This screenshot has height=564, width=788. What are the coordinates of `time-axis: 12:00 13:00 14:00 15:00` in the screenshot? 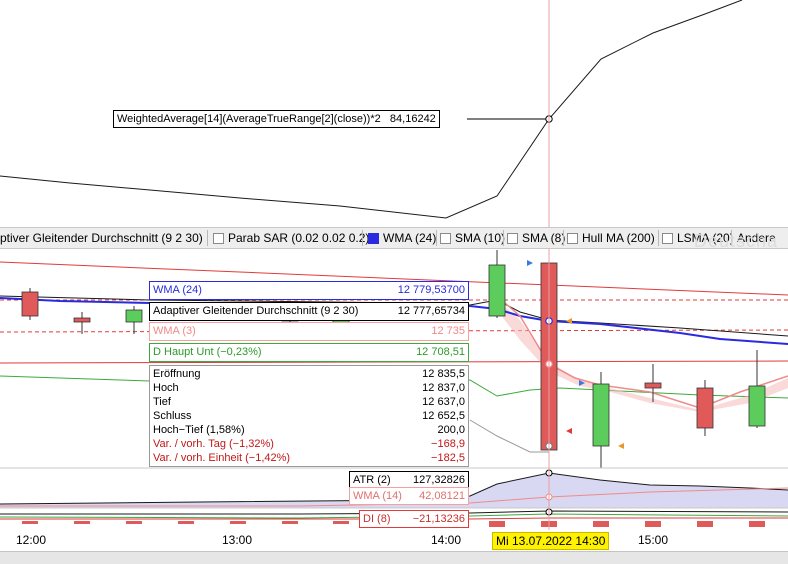 It's located at (394, 540).